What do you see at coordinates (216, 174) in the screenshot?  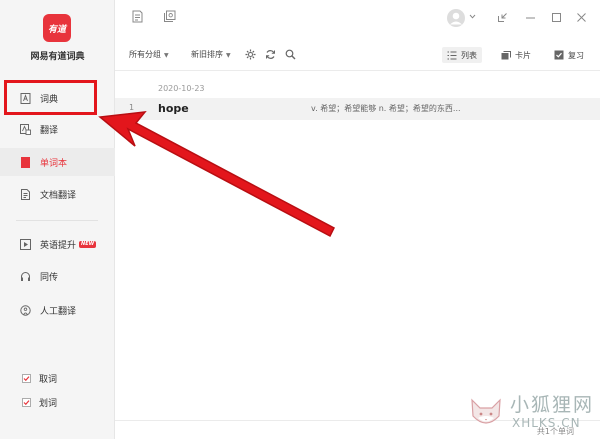 I see `annotation-arrow` at bounding box center [216, 174].